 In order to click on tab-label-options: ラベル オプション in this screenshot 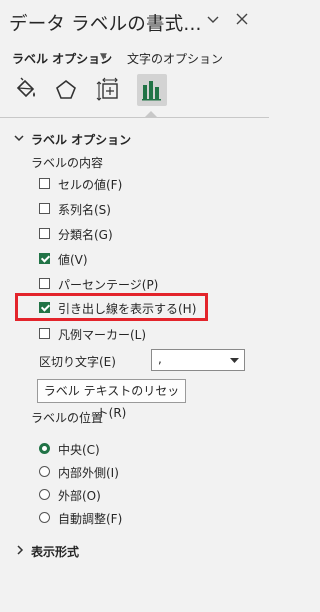, I will do `click(62, 58)`.